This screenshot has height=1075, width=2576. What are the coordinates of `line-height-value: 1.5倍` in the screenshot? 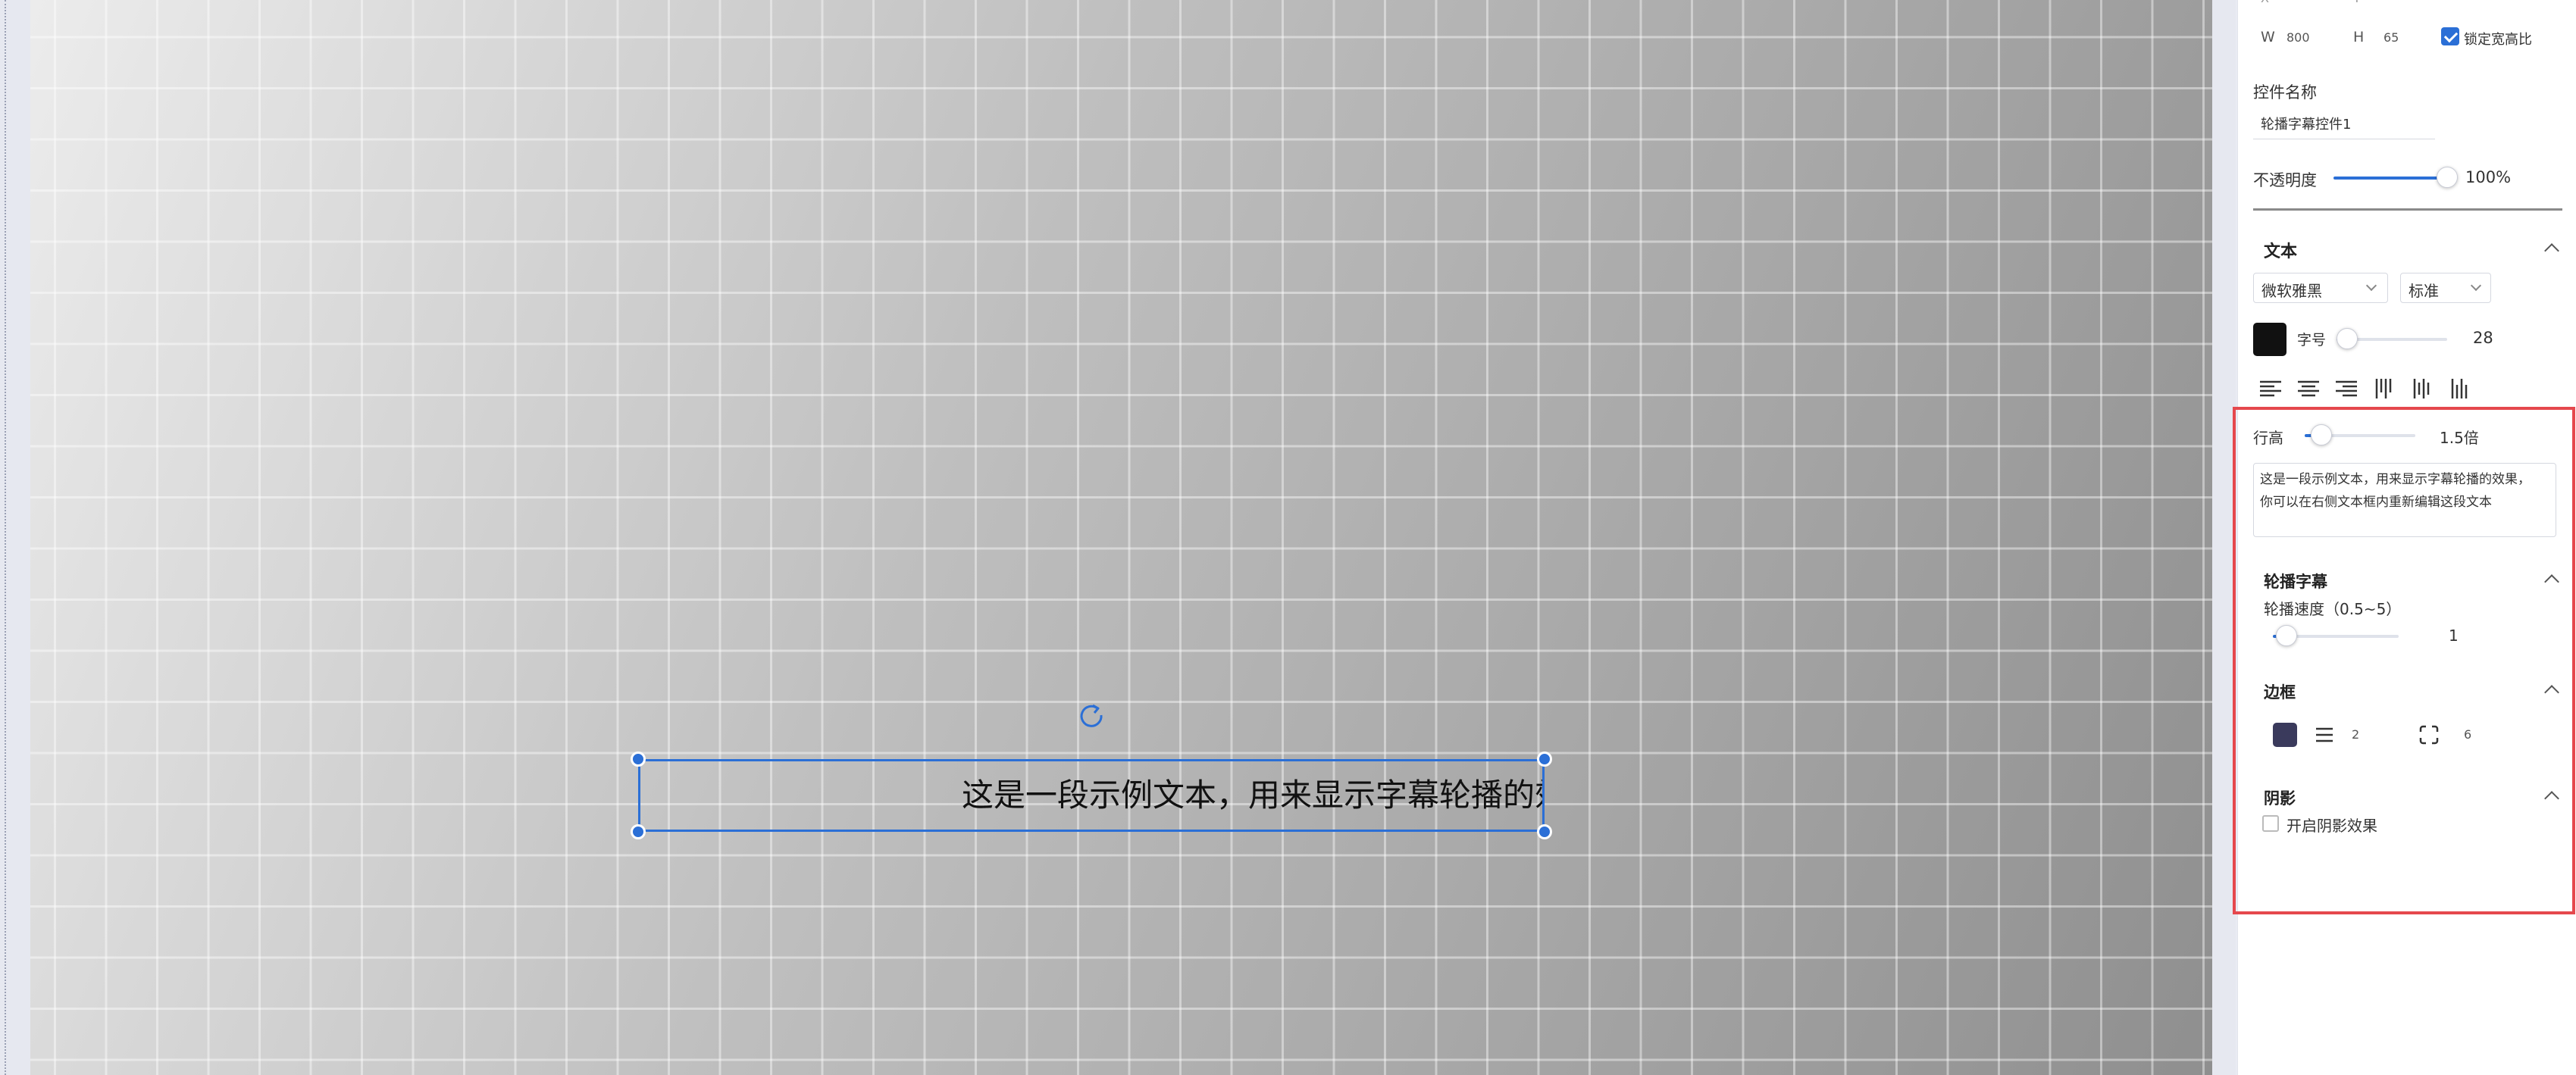 It's located at (2459, 438).